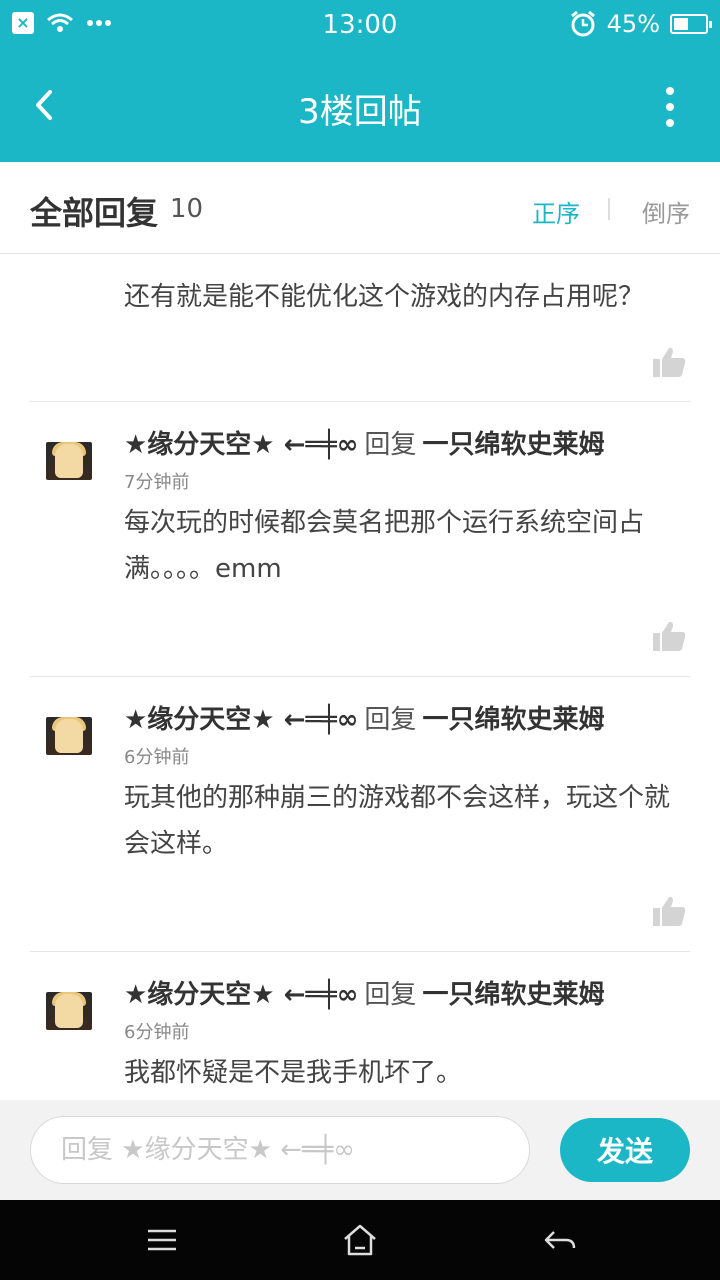 Image resolution: width=720 pixels, height=1280 pixels. Describe the element at coordinates (162, 1240) in the screenshot. I see `menu-icon` at that location.